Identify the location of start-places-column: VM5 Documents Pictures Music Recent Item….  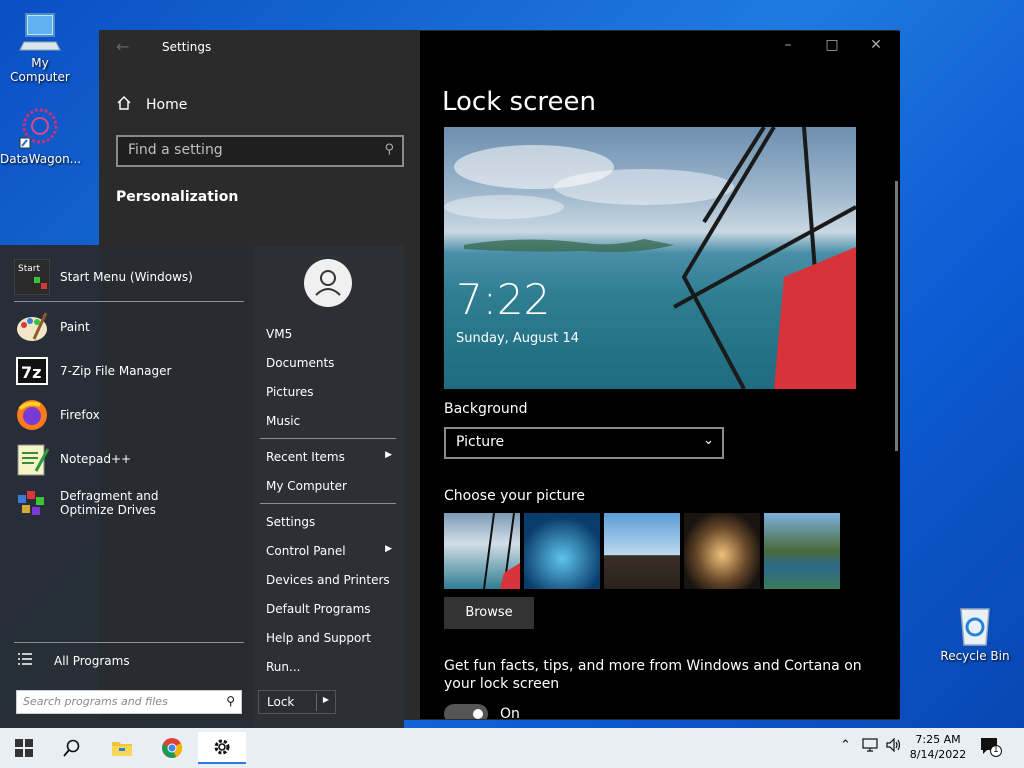
(329, 486).